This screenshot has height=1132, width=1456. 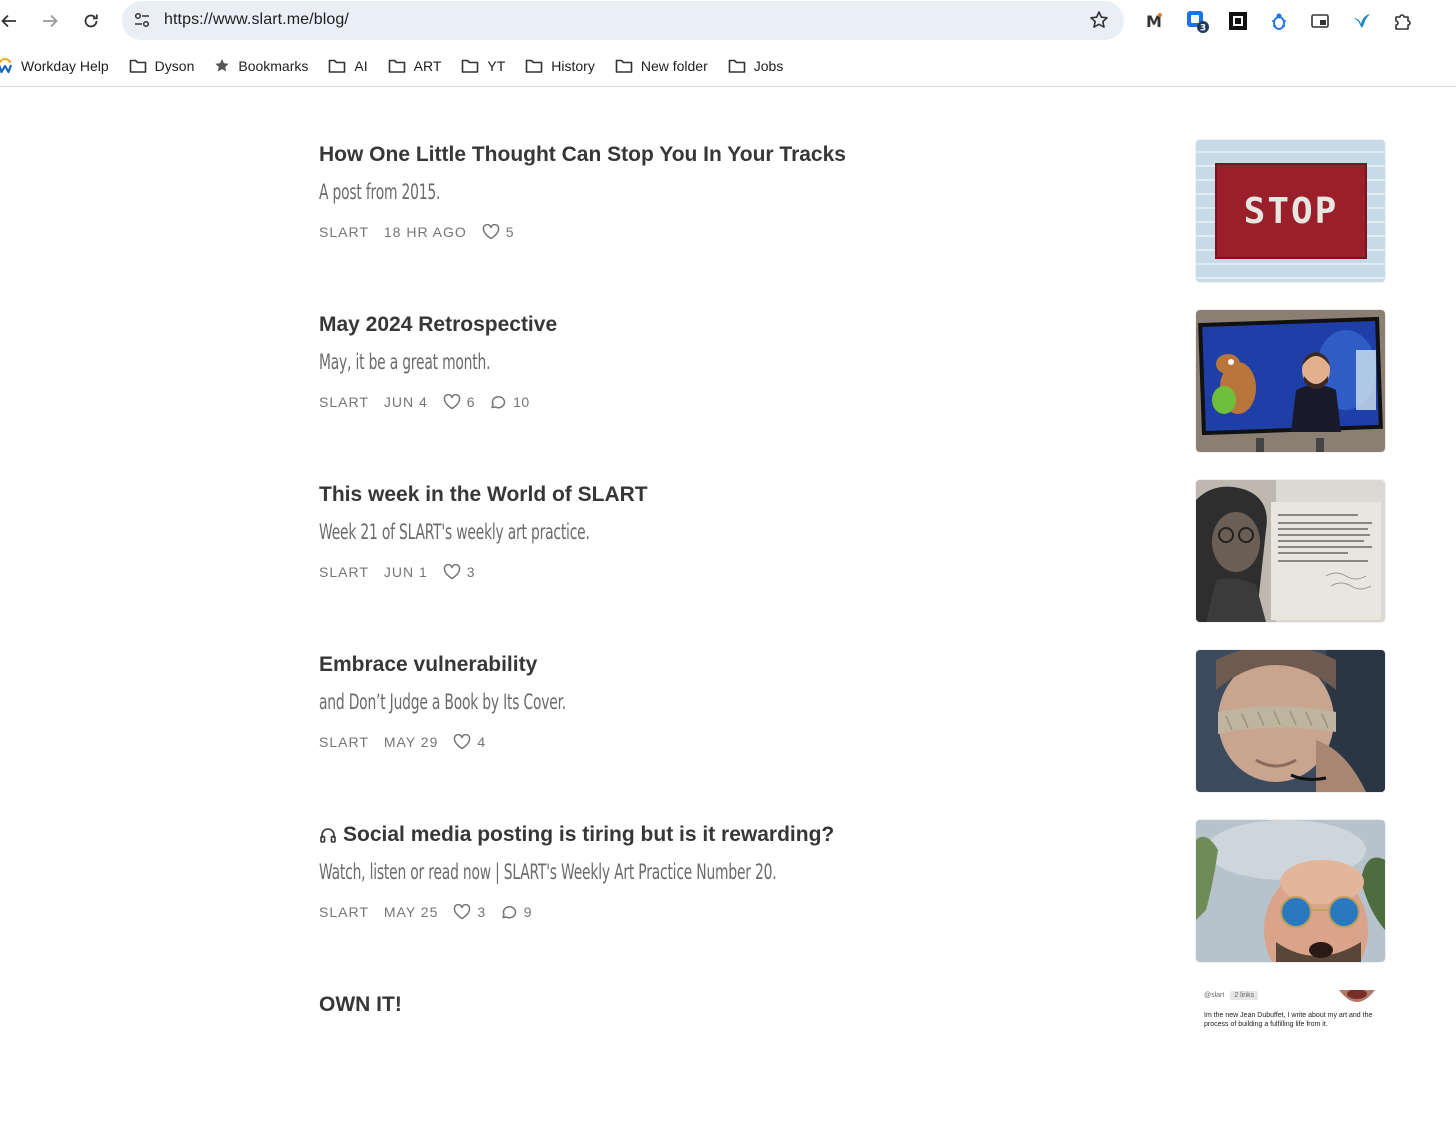 I want to click on bookmark-workday-help: Workday Help, so click(x=54, y=66).